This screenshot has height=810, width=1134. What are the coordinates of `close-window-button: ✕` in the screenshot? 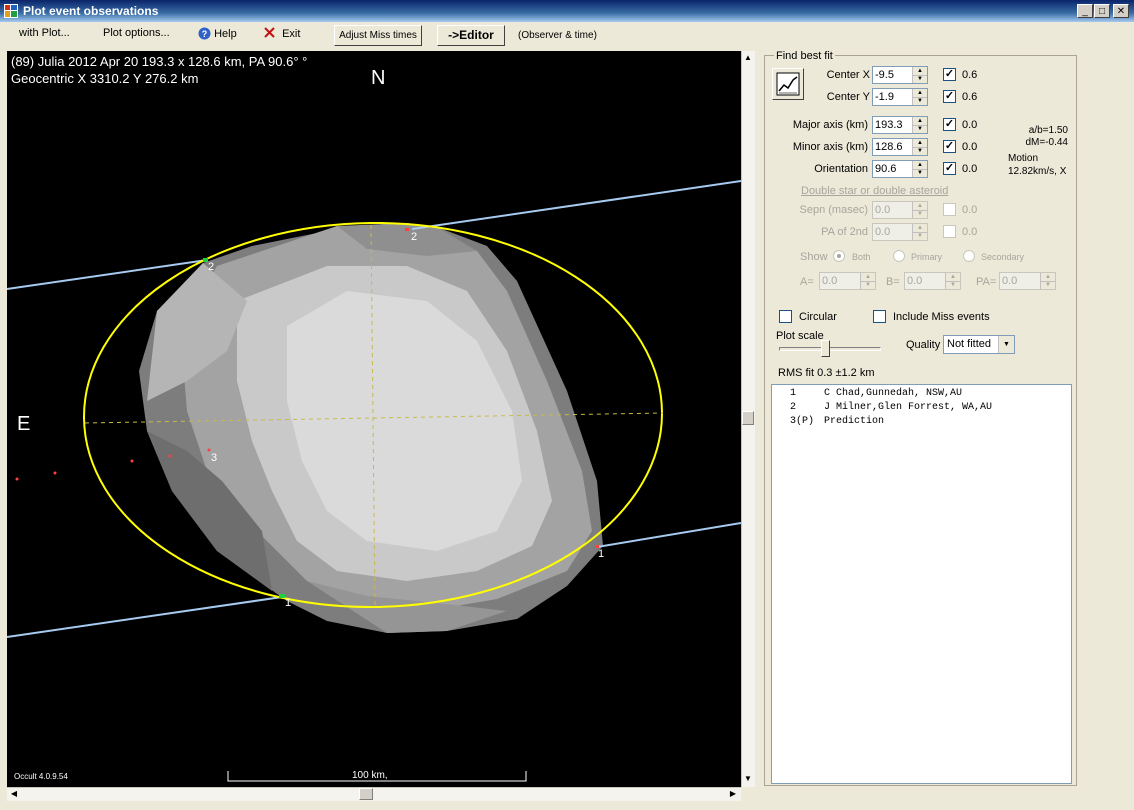 It's located at (1121, 11).